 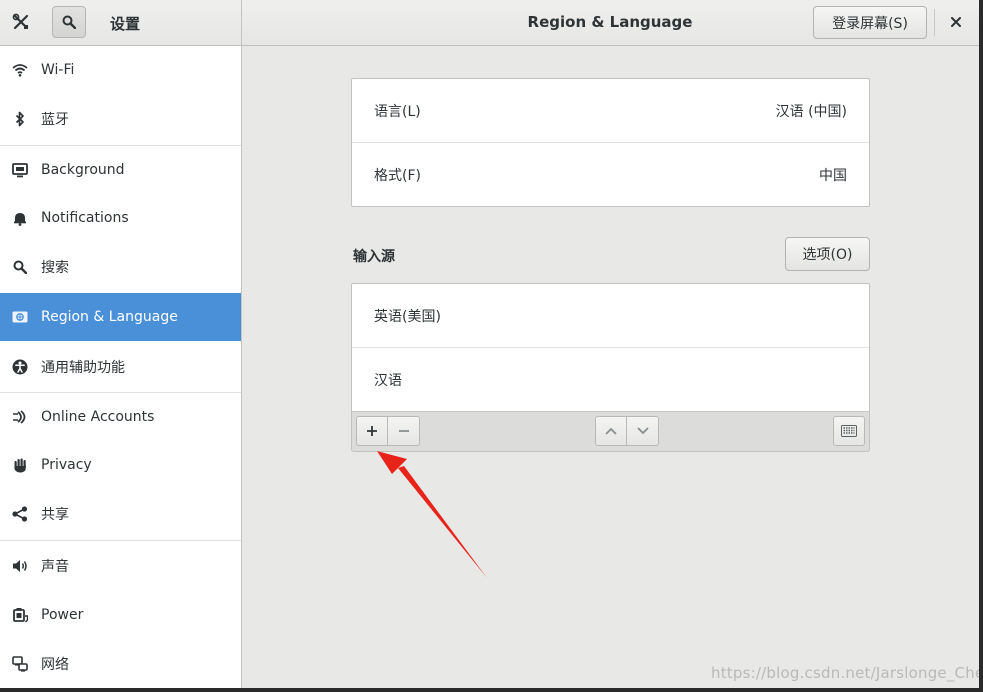 What do you see at coordinates (833, 175) in the screenshot?
I see `formats-value: 中国` at bounding box center [833, 175].